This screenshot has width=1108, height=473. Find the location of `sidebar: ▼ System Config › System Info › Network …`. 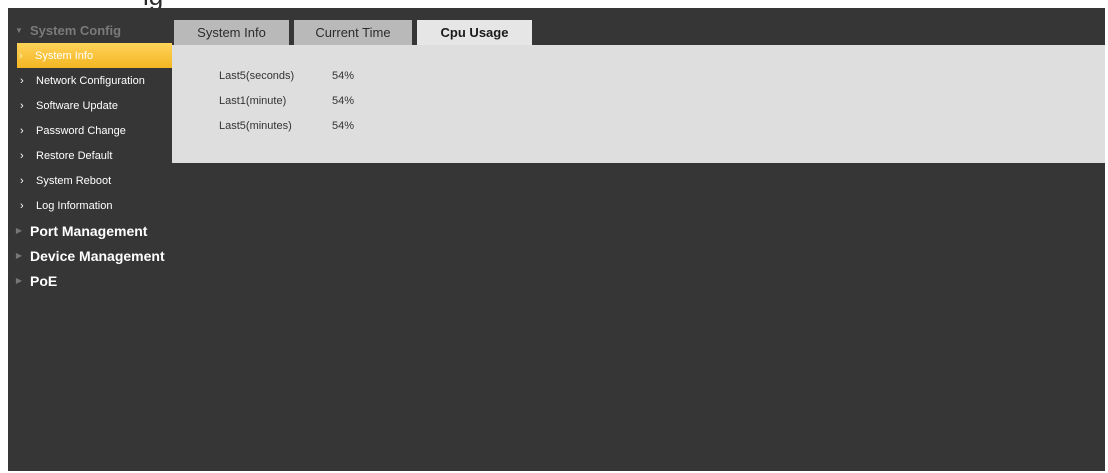

sidebar: ▼ System Config › System Info › Network … is located at coordinates (90, 155).